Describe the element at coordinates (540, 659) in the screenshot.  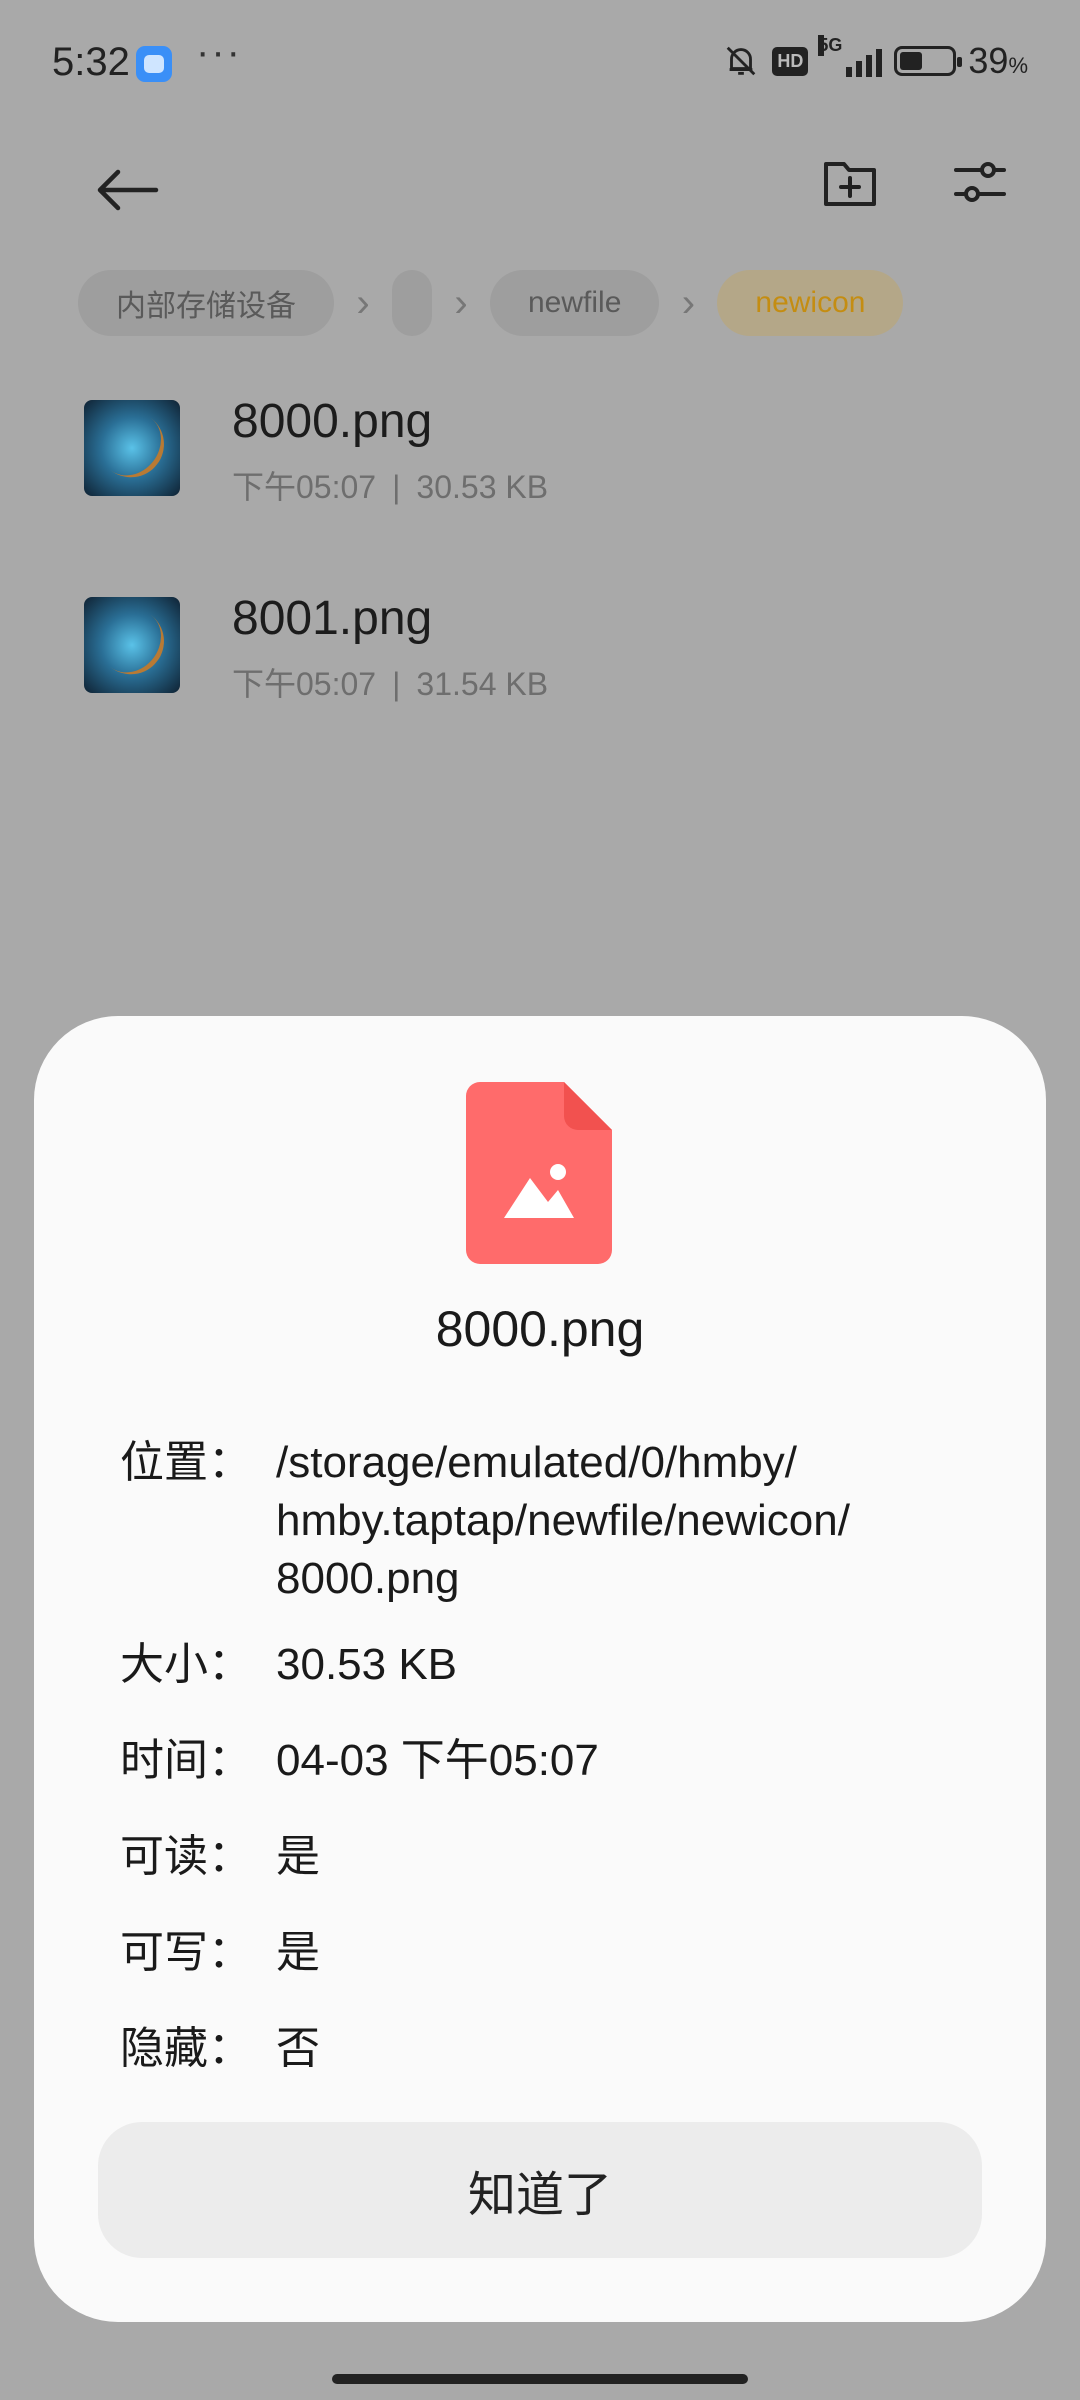
I see `list-item: 8001.png 下午05:07 | 31.54 KB` at that location.